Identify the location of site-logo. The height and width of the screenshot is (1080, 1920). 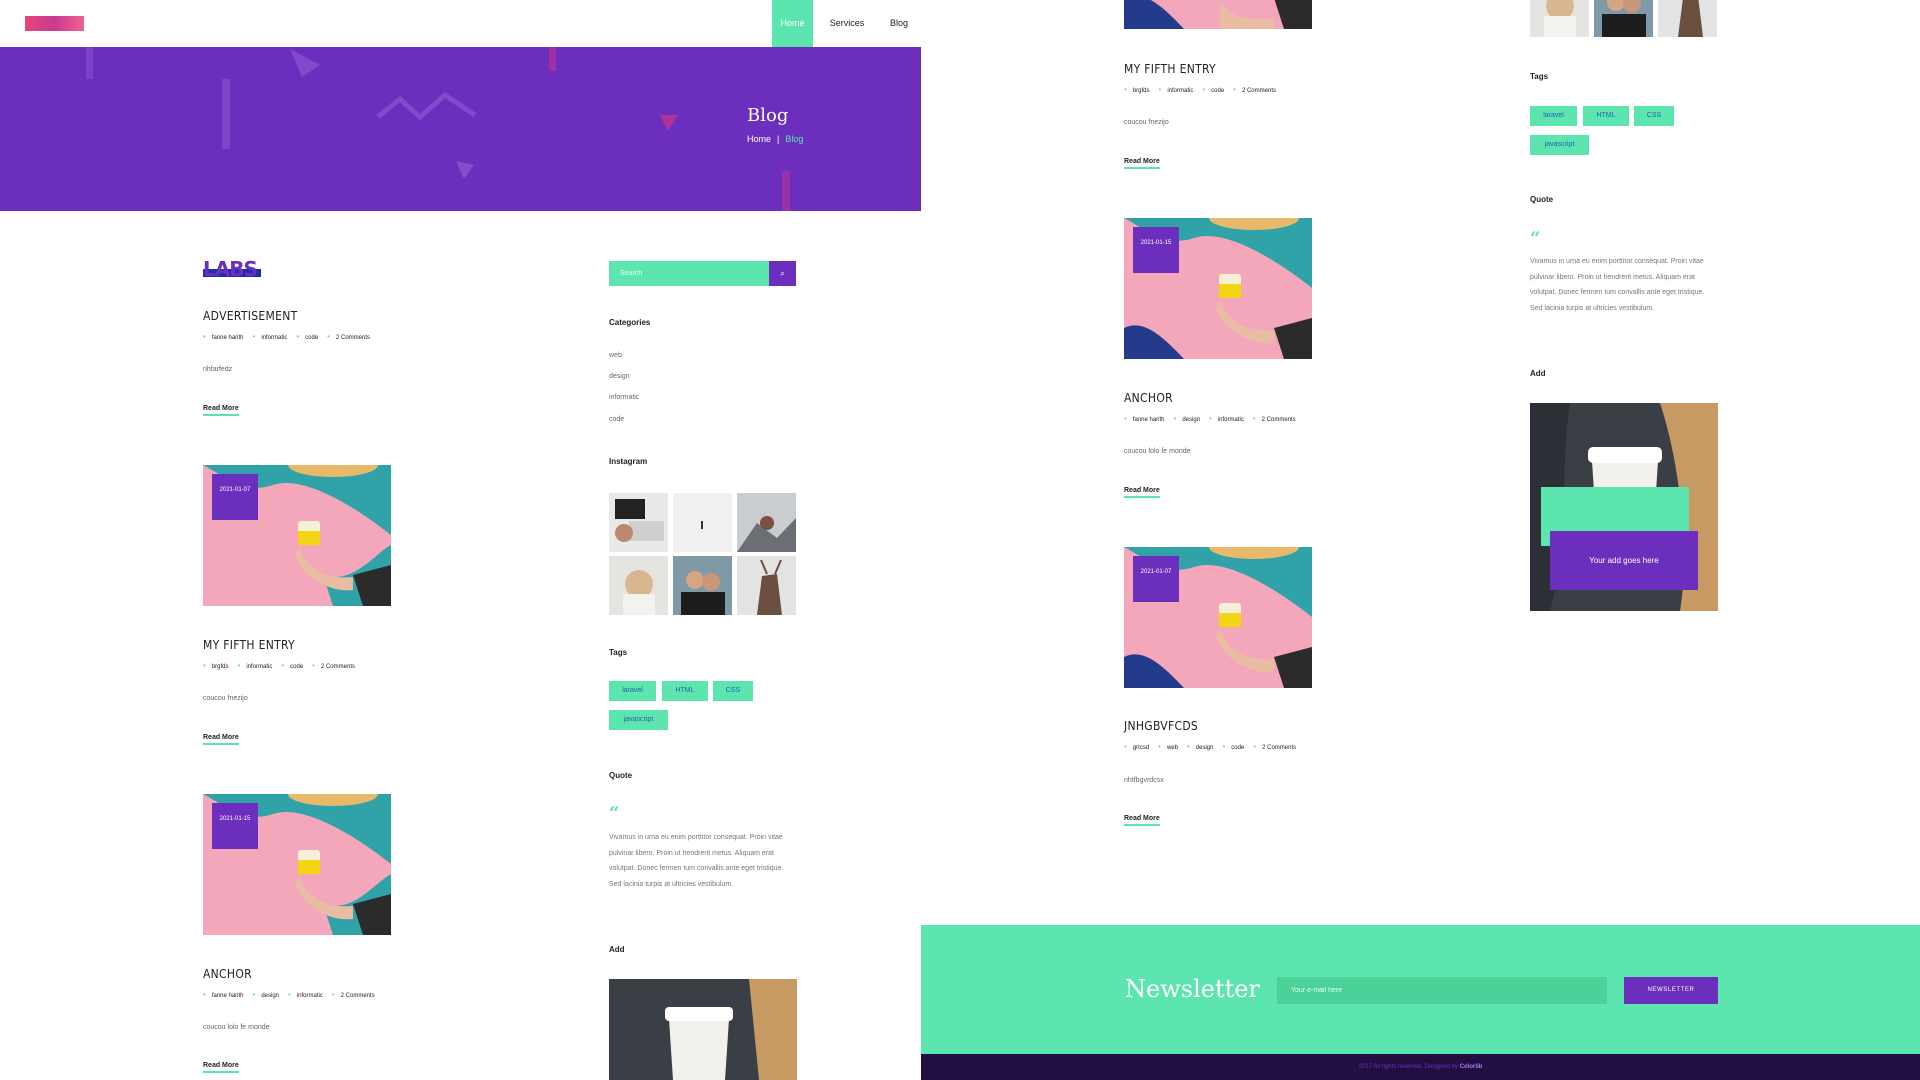
(54, 23).